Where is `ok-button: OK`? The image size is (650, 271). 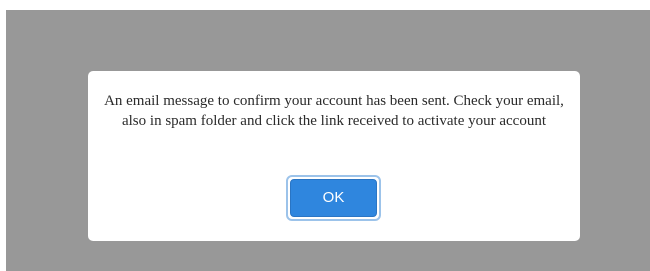
ok-button: OK is located at coordinates (333, 198).